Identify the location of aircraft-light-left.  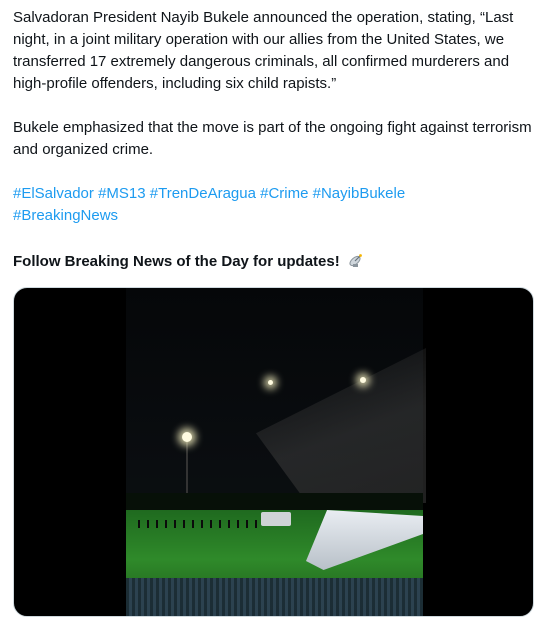
(270, 382).